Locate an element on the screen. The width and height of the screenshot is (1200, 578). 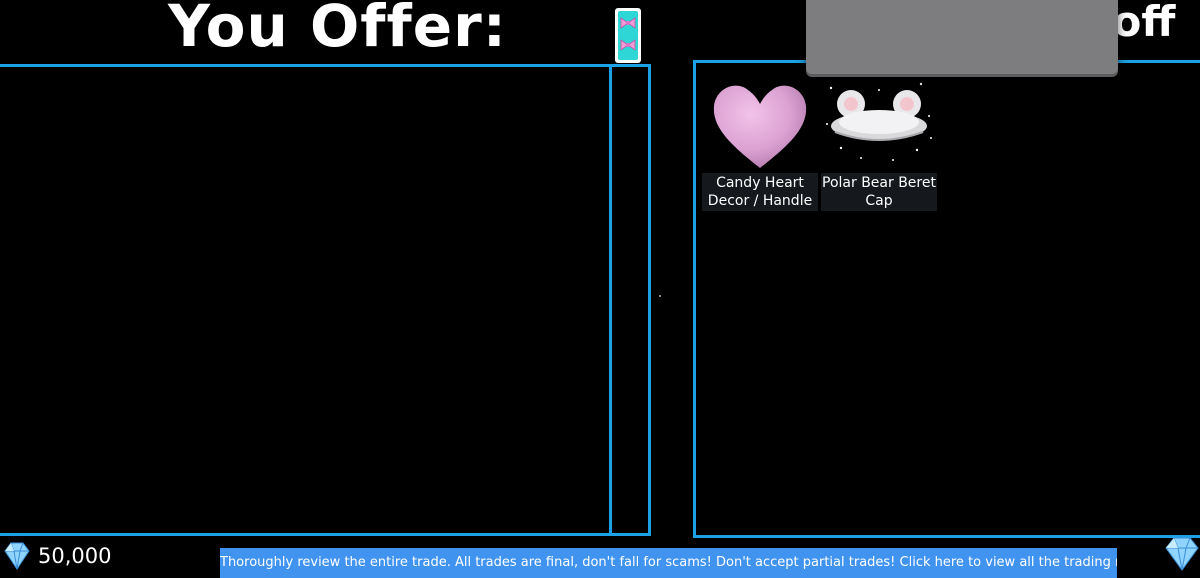
trade-item-polar-bear-beret: Polar Bear Beret Cap is located at coordinates (879, 135).